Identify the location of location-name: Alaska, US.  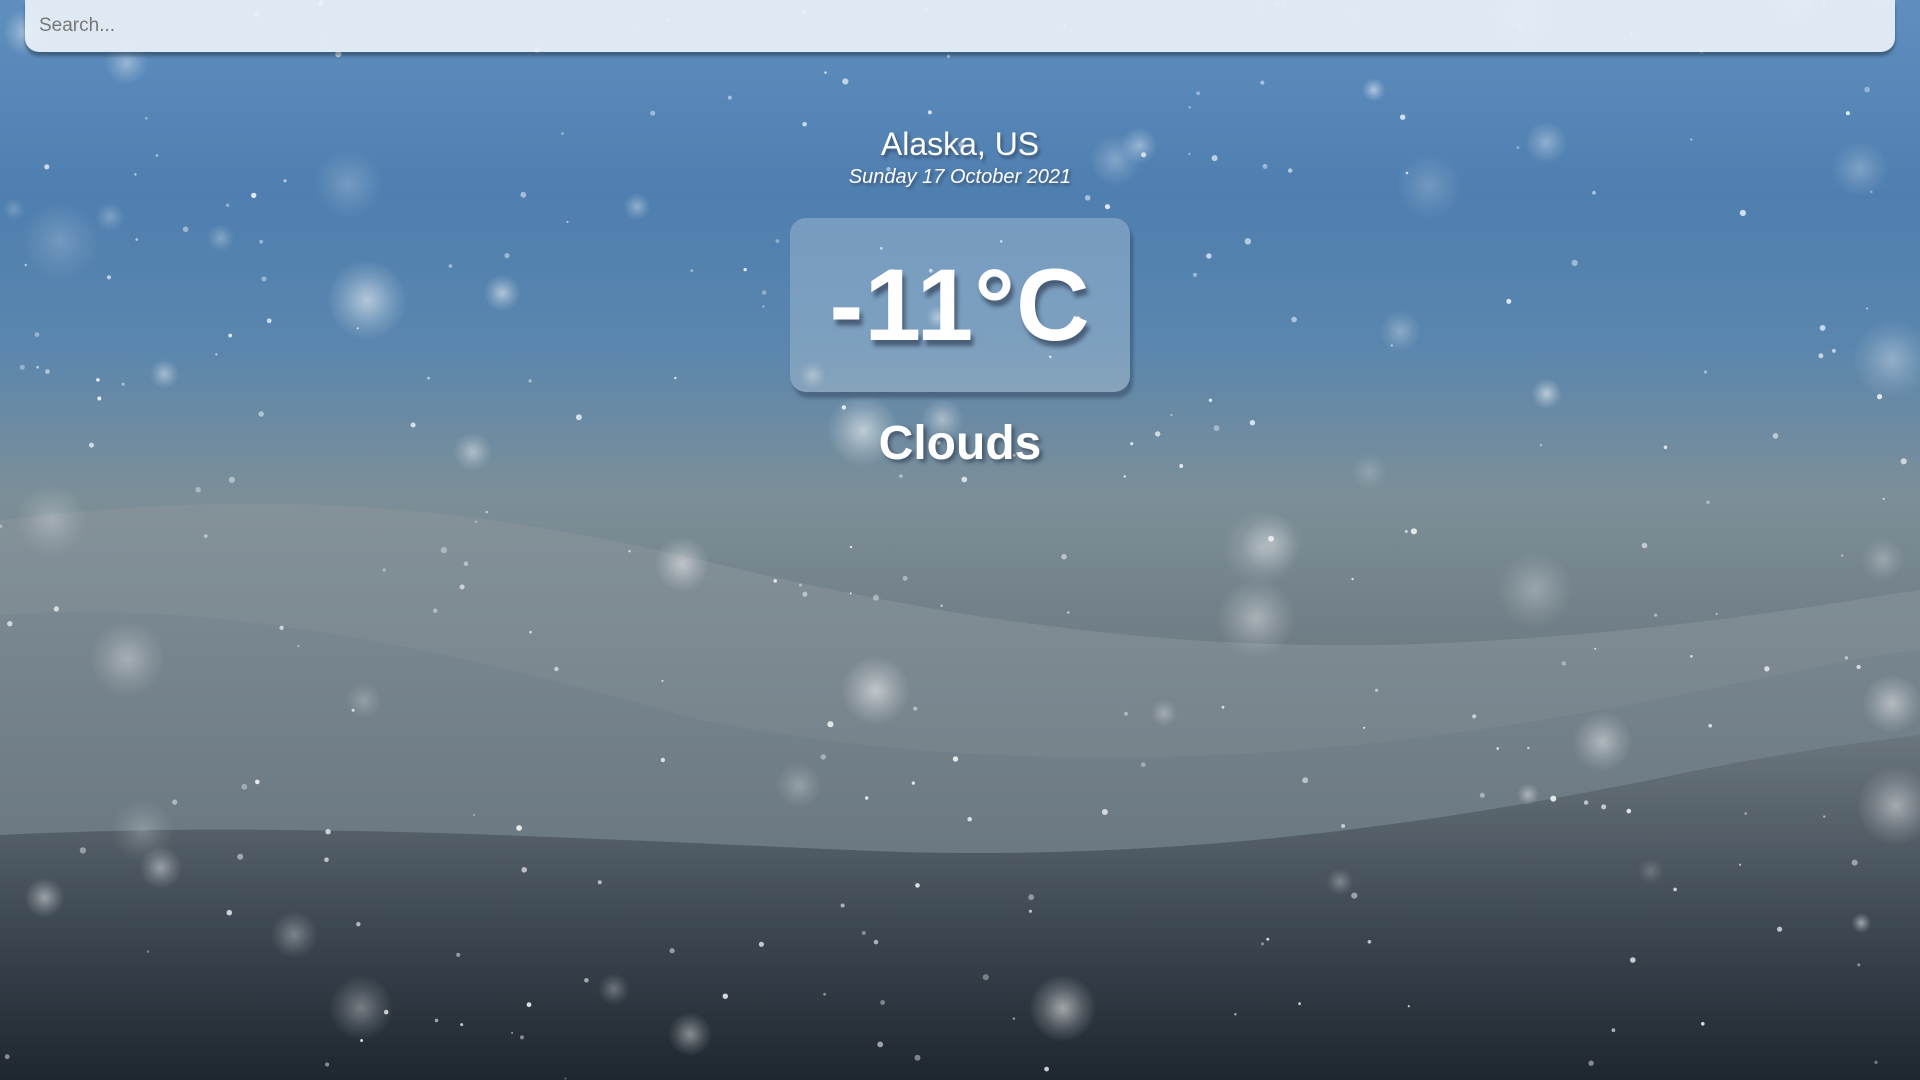
(960, 144).